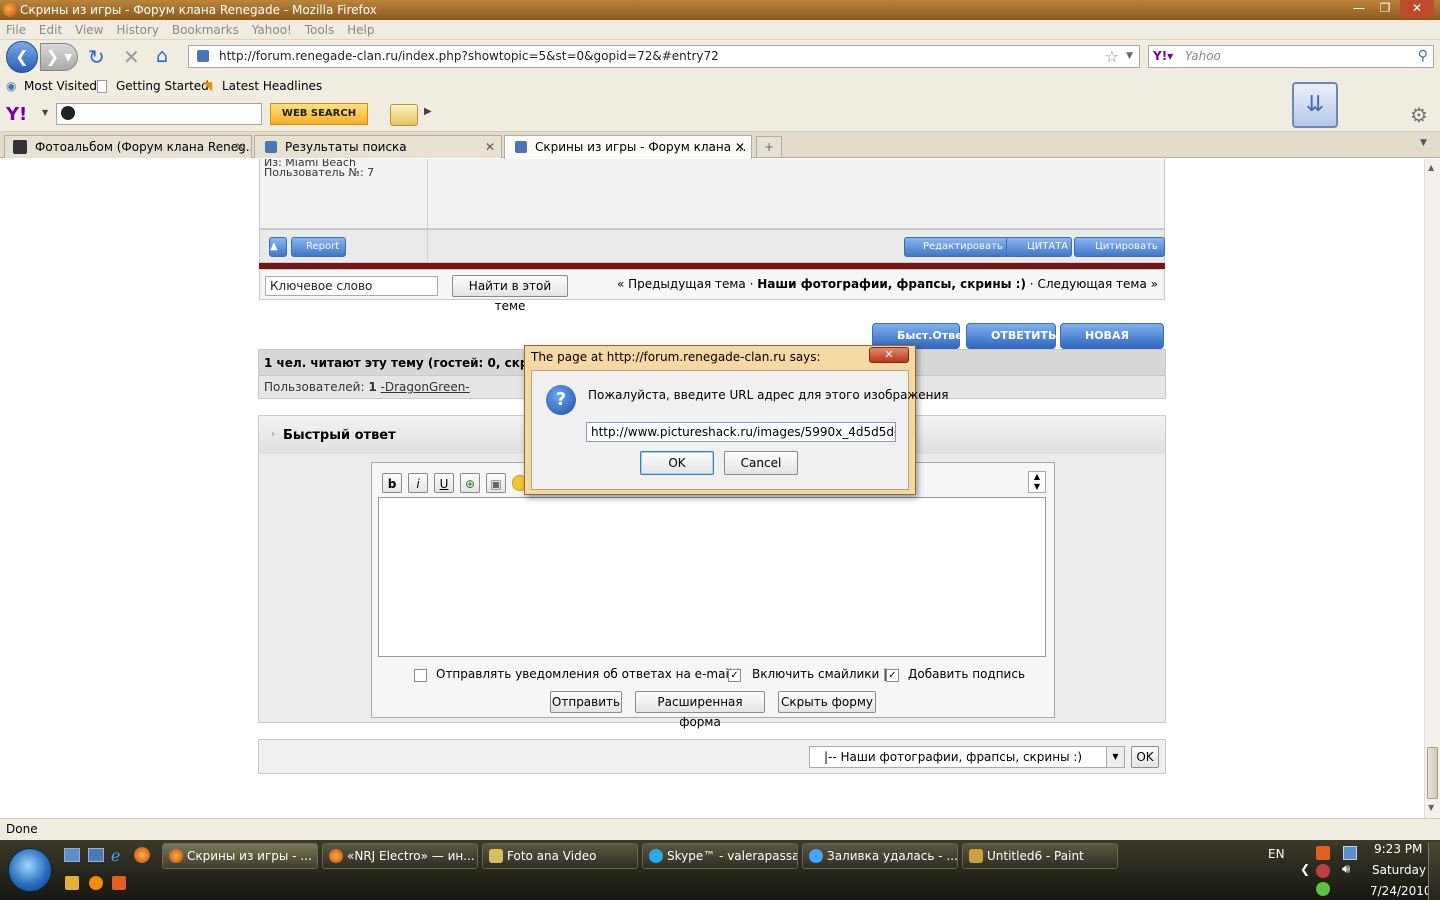  What do you see at coordinates (889, 355) in the screenshot?
I see `dialog-close-button: ✕` at bounding box center [889, 355].